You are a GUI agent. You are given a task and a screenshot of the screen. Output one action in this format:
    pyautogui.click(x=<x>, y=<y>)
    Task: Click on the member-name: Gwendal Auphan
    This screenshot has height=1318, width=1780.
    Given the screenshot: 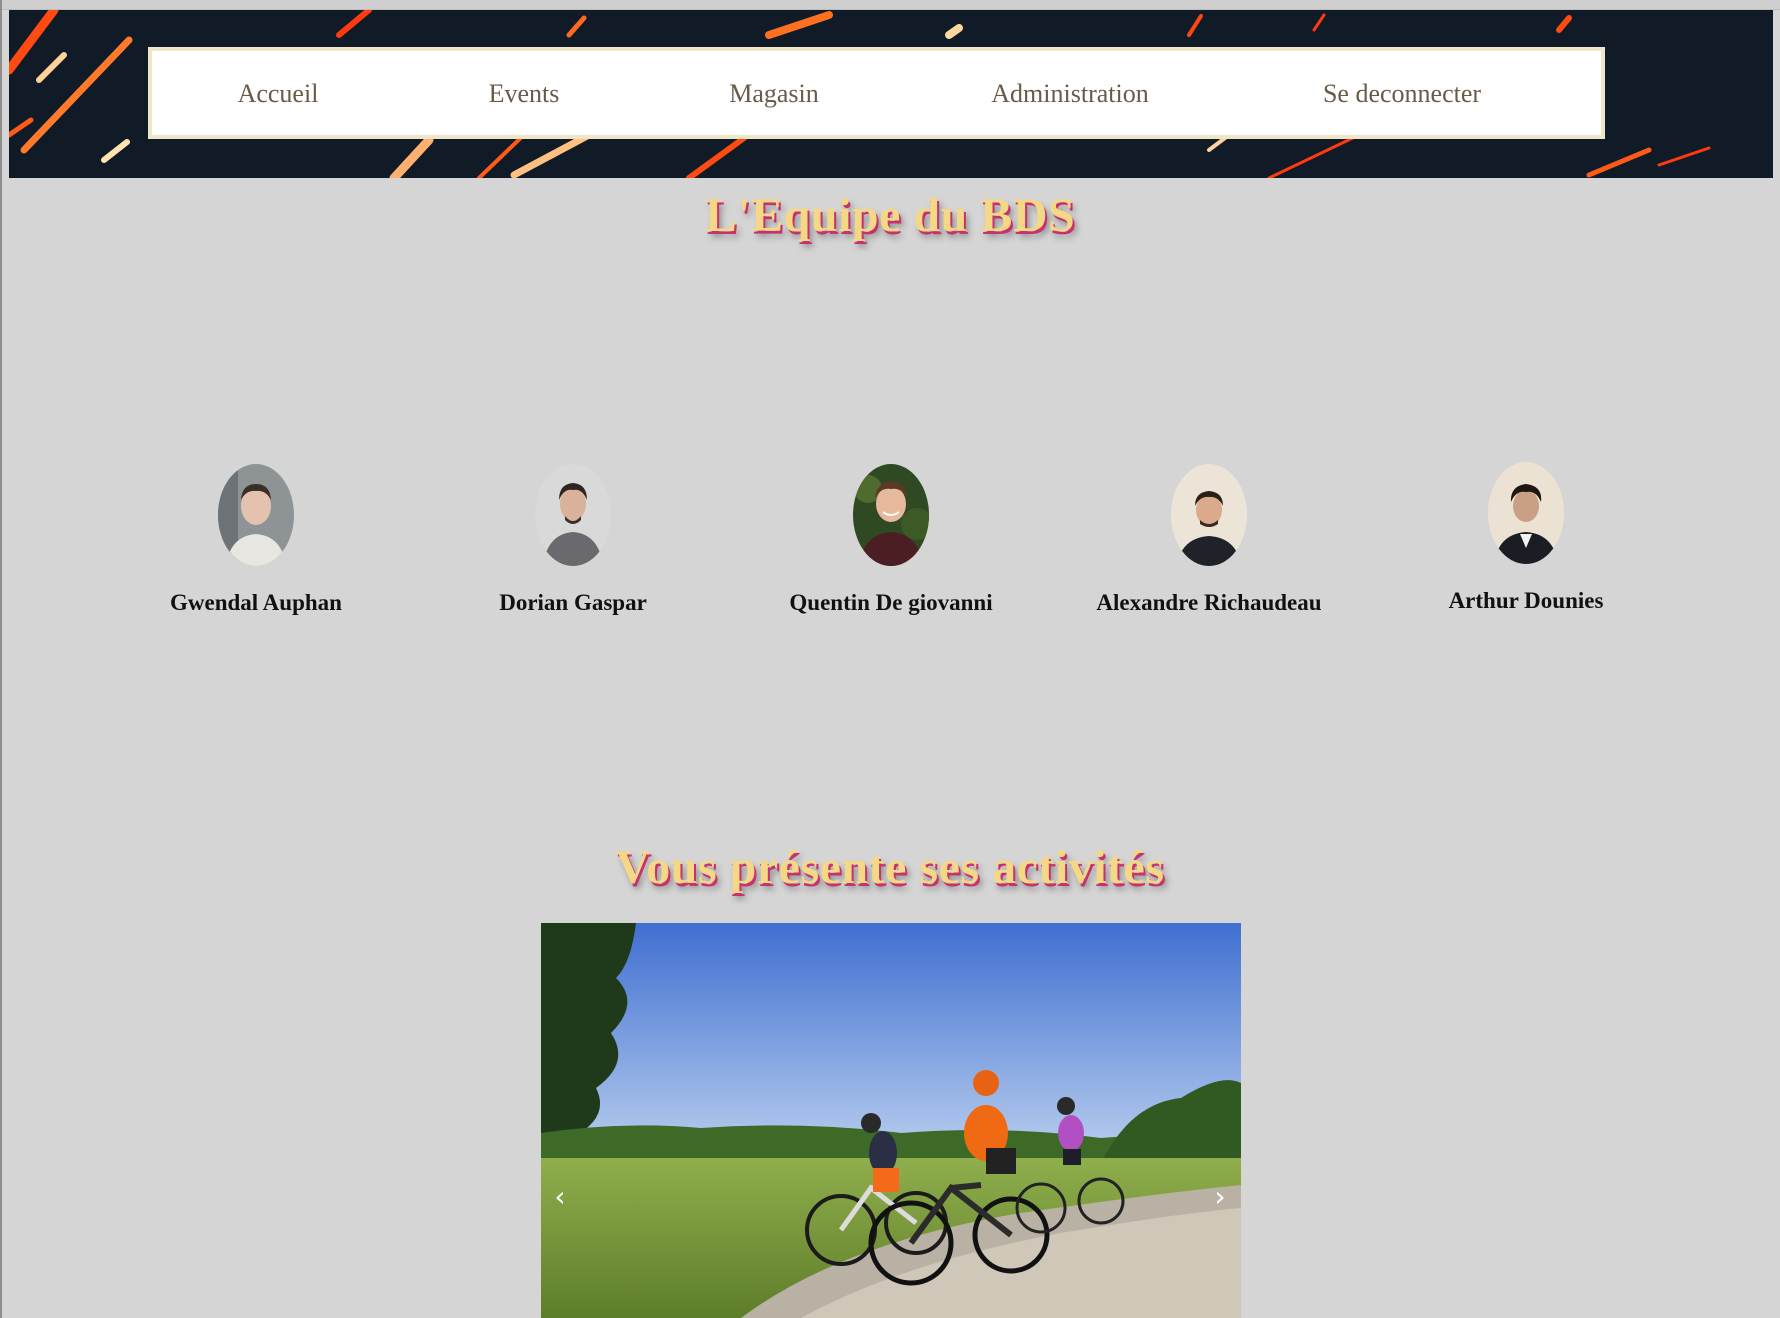 What is the action you would take?
    pyautogui.click(x=256, y=602)
    